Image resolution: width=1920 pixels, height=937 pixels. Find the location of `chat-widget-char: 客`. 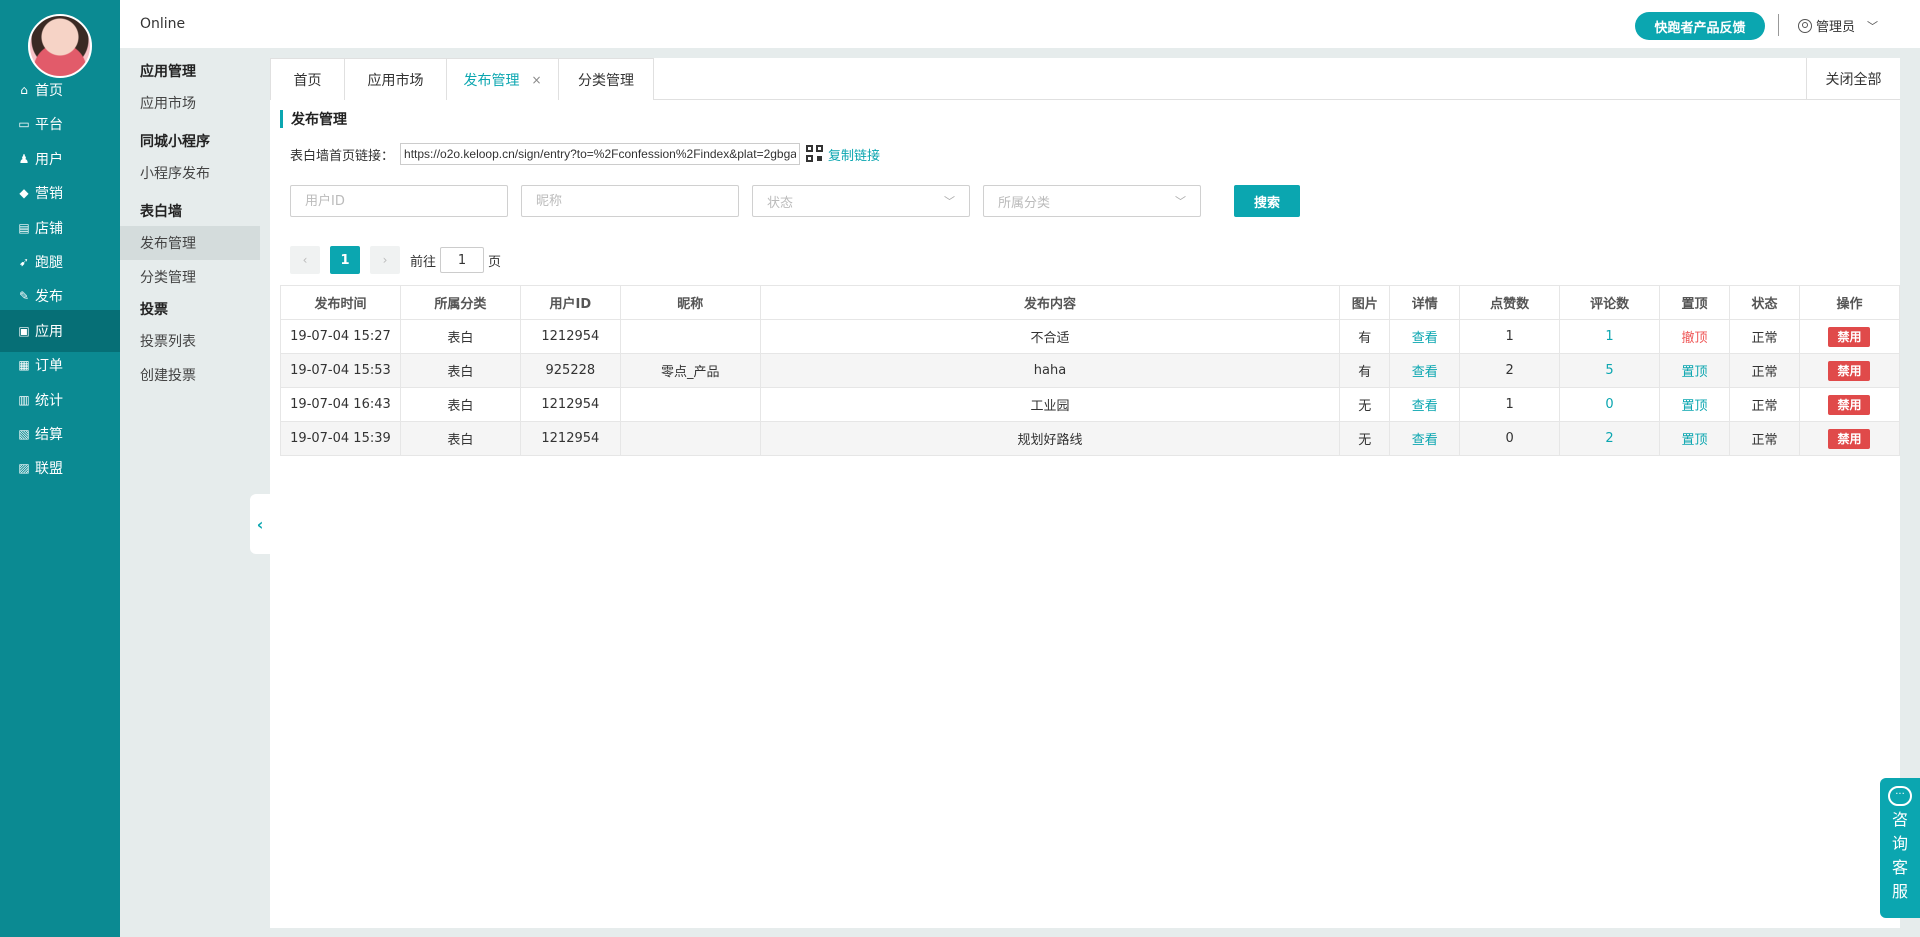

chat-widget-char: 客 is located at coordinates (1899, 867).